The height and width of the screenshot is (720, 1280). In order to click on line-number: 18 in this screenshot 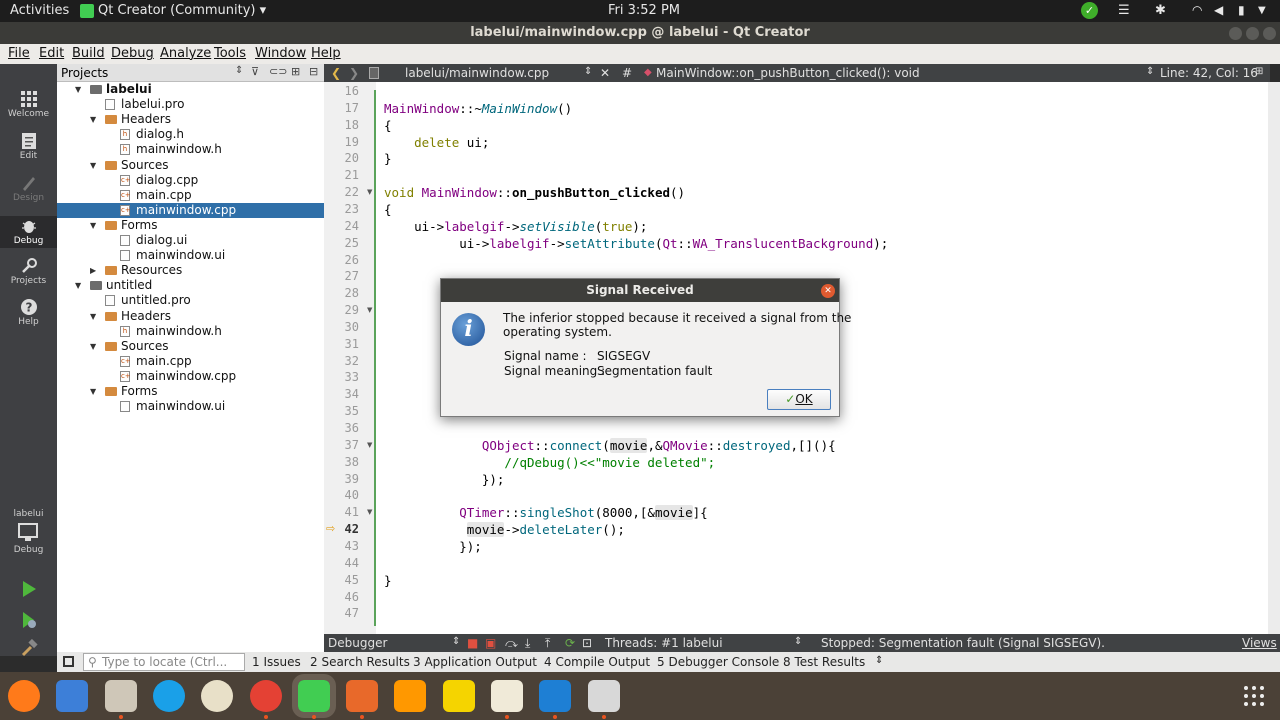, I will do `click(344, 125)`.